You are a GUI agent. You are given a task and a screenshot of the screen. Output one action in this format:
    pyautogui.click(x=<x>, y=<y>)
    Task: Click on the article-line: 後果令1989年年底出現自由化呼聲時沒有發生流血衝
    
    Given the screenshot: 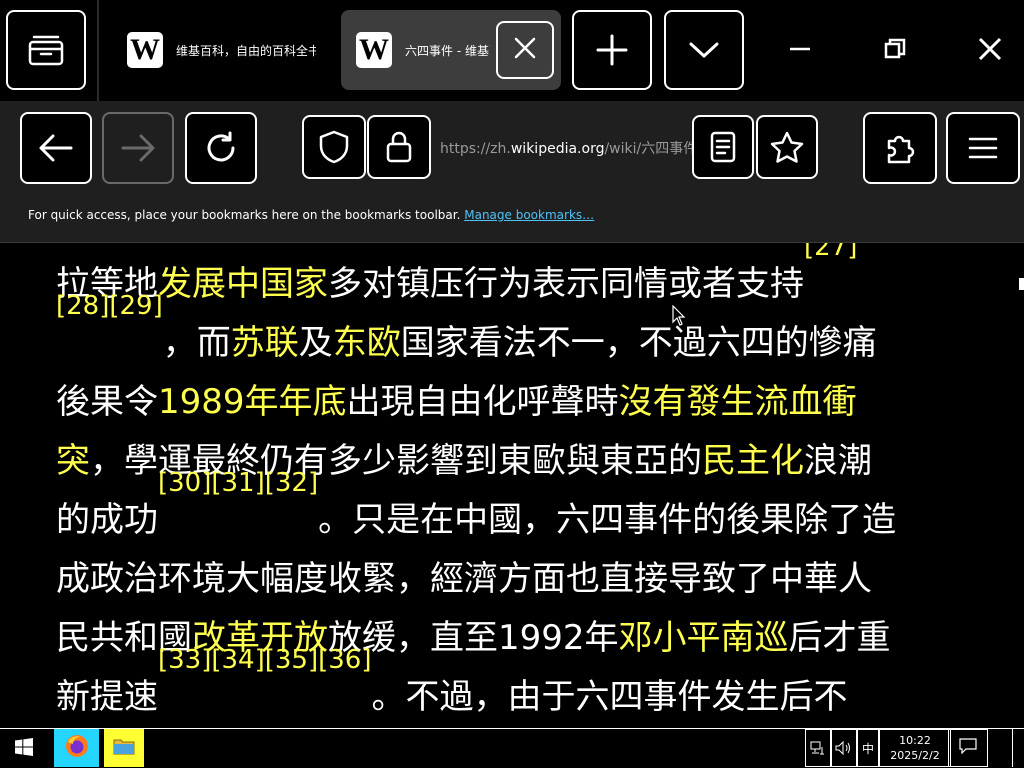 What is the action you would take?
    pyautogui.click(x=521, y=402)
    